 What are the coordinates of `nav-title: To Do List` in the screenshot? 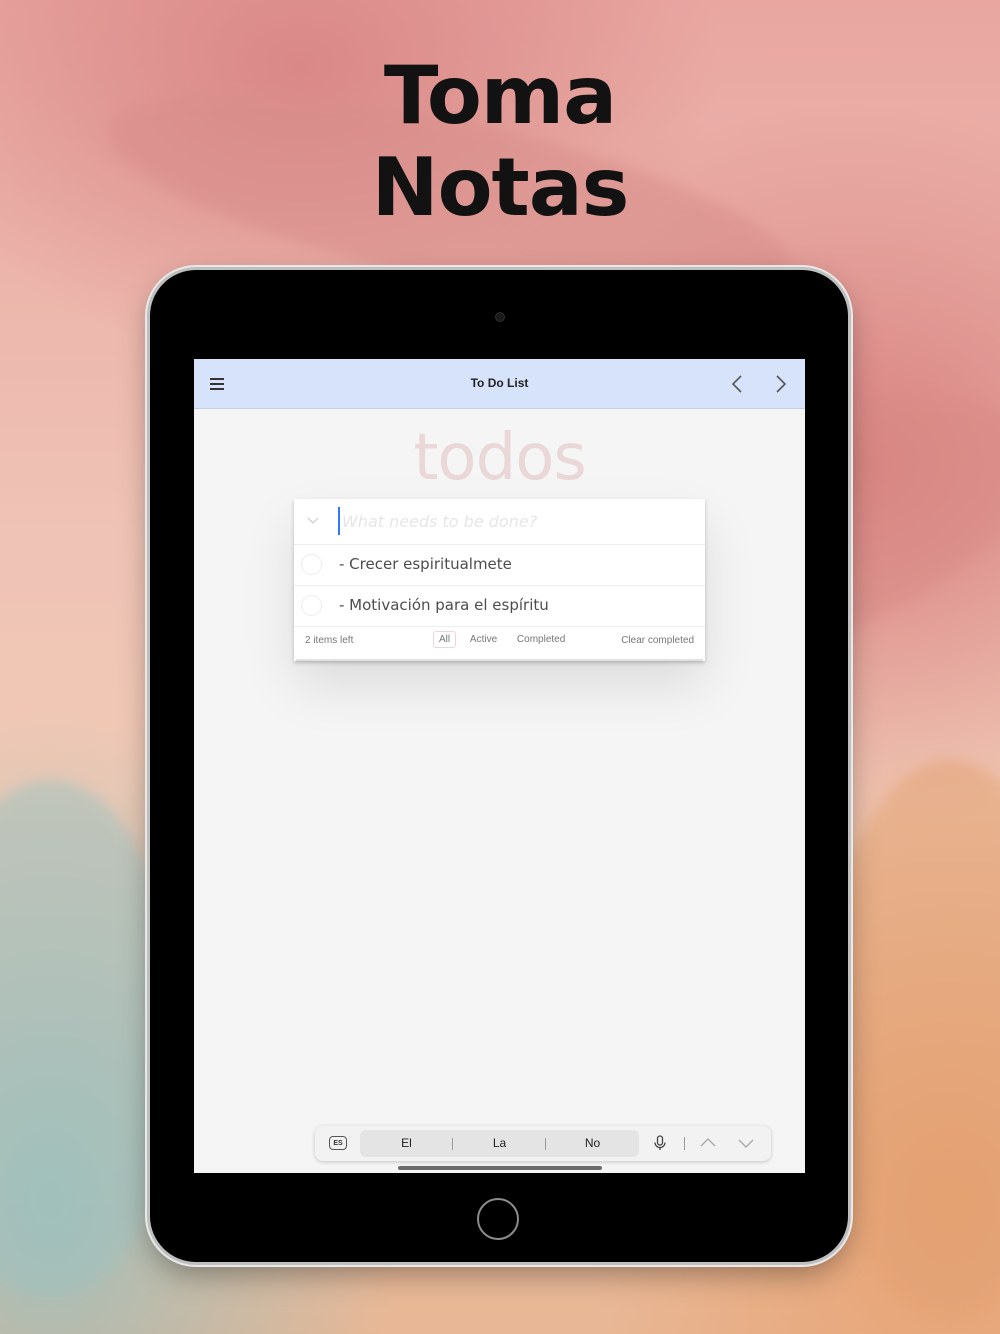 It's located at (499, 383).